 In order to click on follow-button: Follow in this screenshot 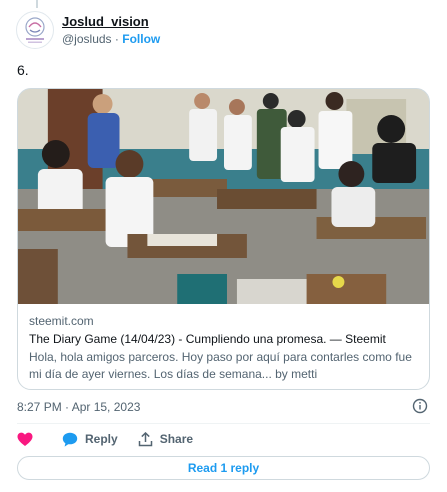, I will do `click(141, 39)`.